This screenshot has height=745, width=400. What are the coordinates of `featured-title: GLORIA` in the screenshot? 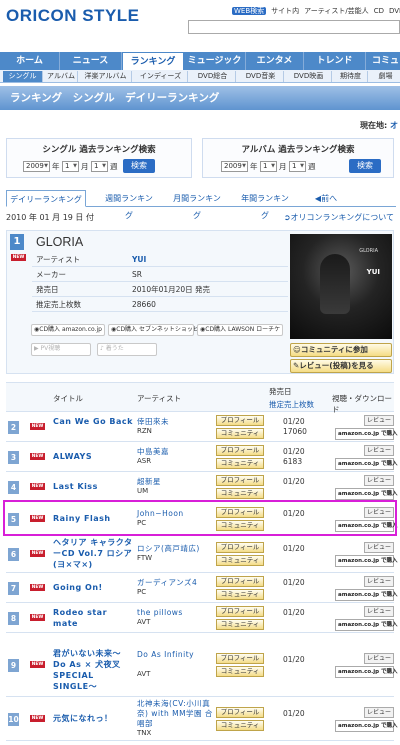 It's located at (59, 242).